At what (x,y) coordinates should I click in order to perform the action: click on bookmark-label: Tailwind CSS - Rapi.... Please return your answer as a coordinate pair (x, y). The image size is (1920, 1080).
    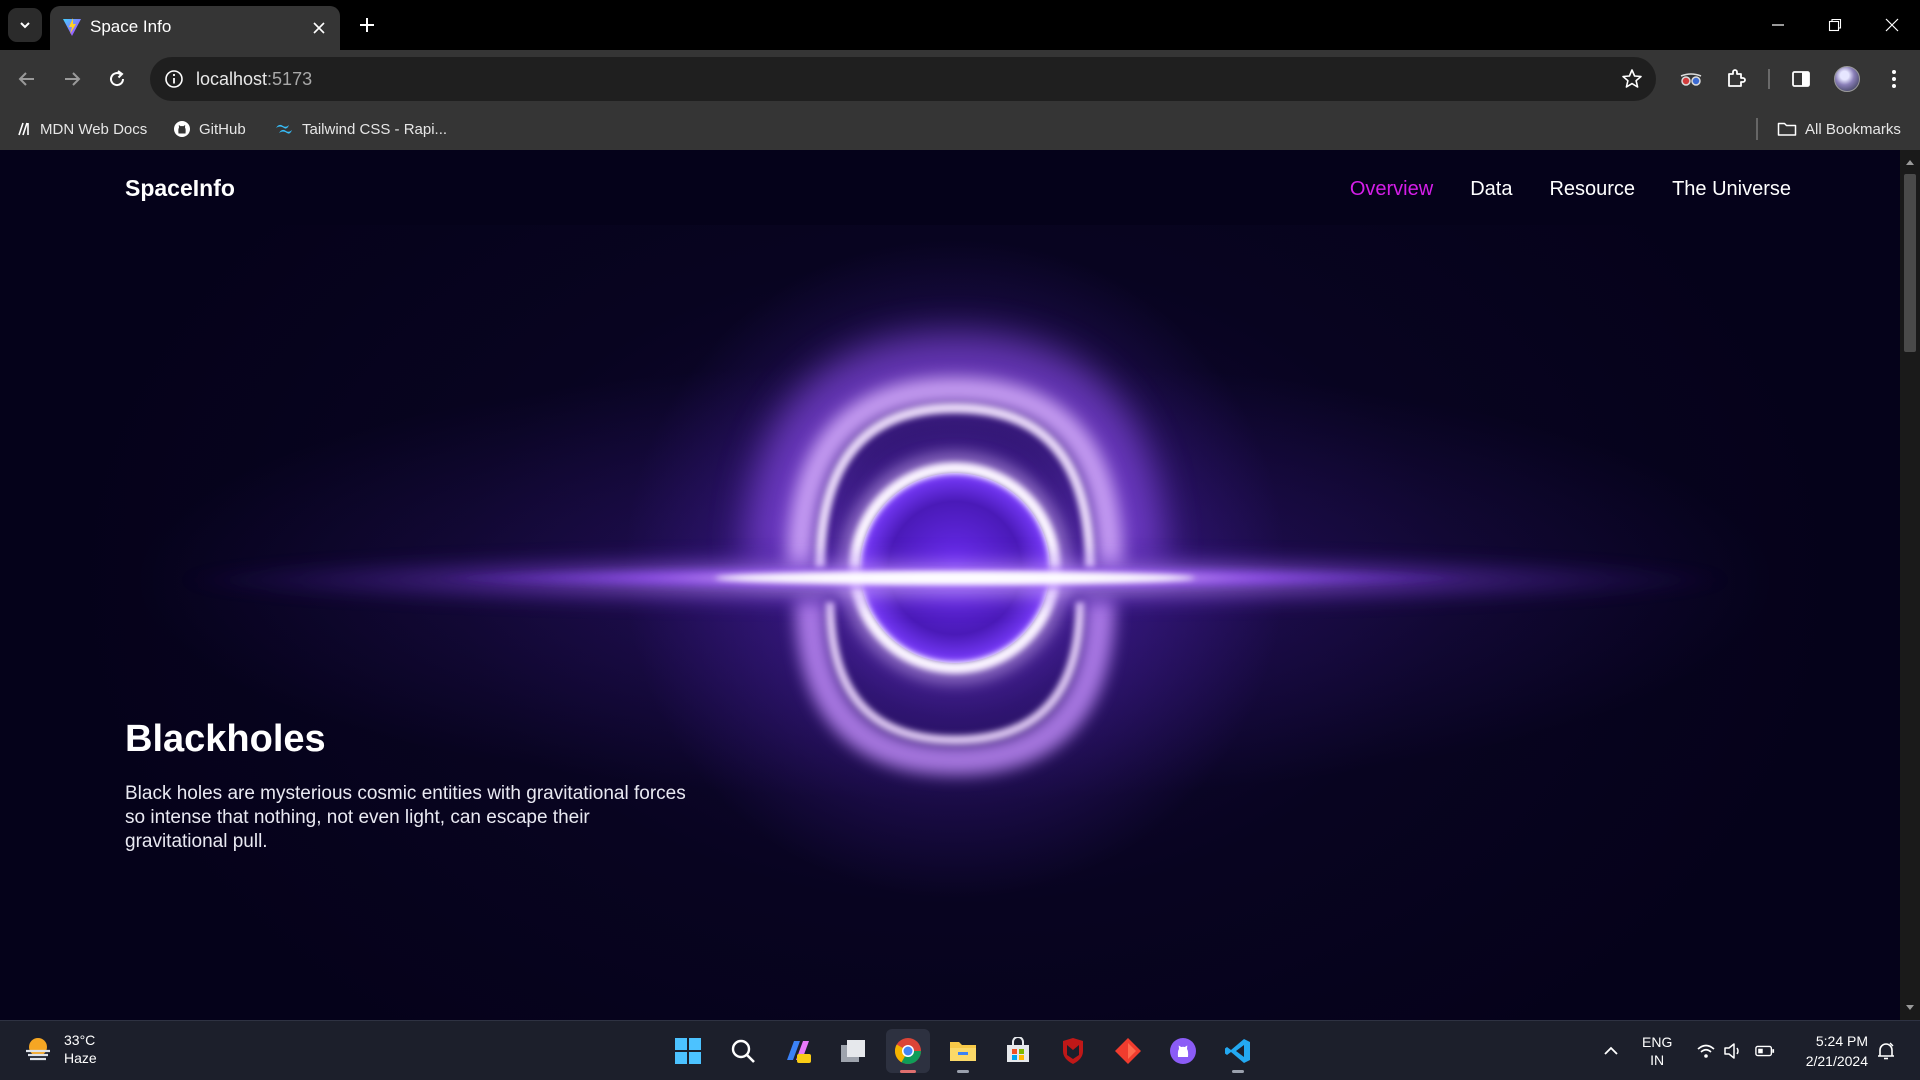
    Looking at the image, I should click on (375, 129).